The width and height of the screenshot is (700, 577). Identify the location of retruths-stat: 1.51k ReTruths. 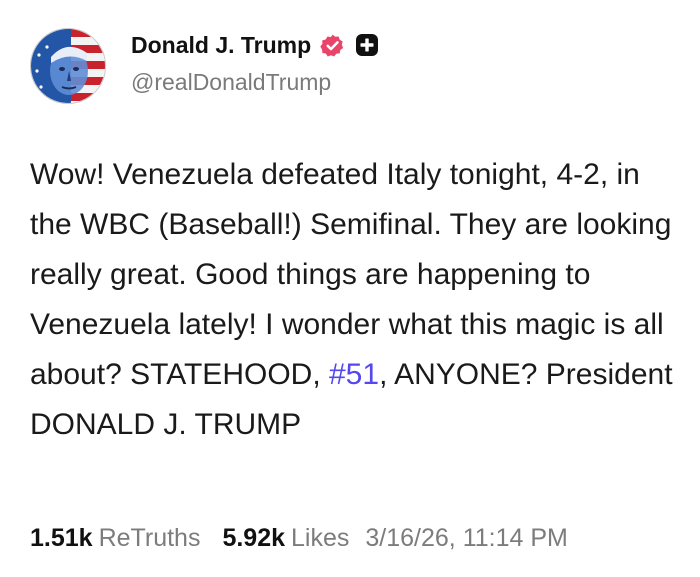
(115, 538).